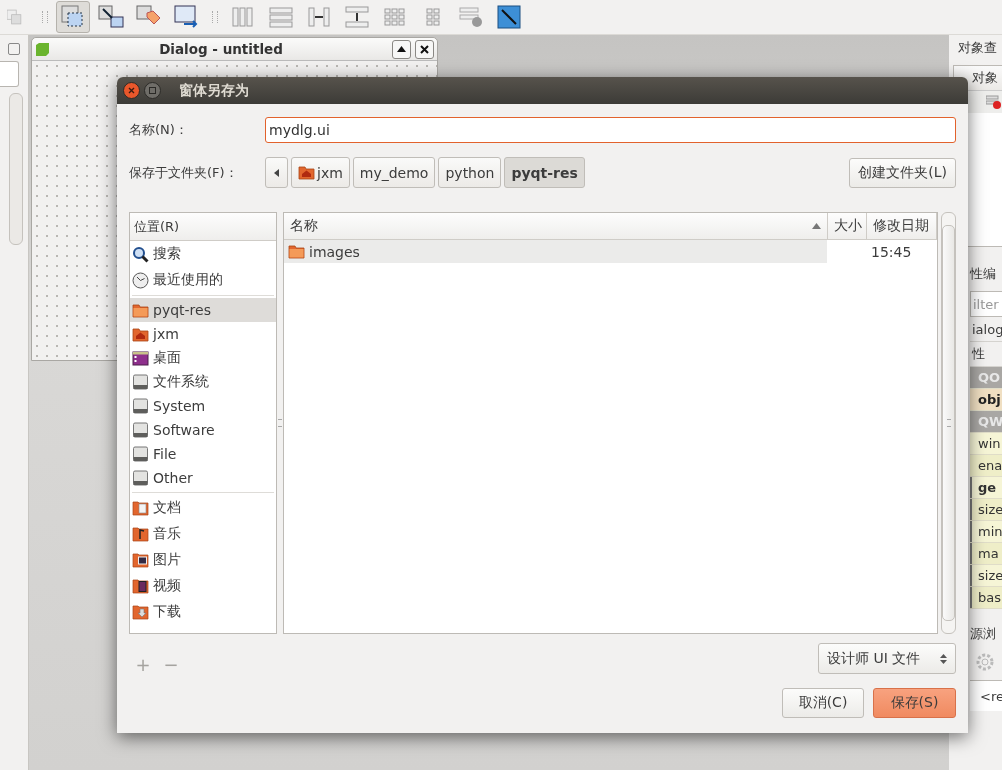  Describe the element at coordinates (167, 586) in the screenshot. I see `place-label: 视频` at that location.